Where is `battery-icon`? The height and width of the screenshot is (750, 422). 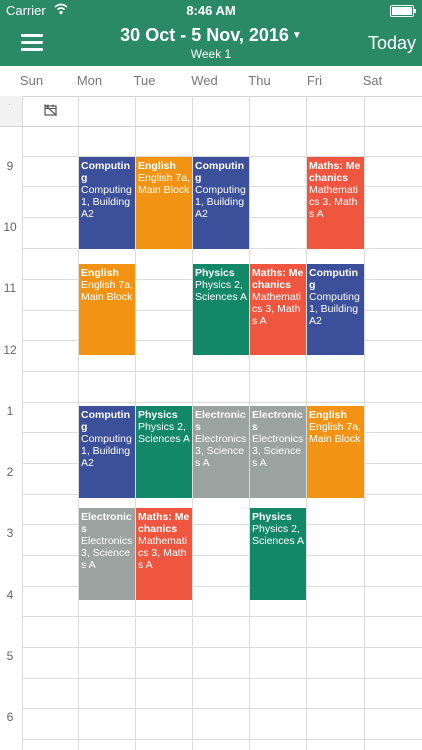
battery-icon is located at coordinates (403, 11).